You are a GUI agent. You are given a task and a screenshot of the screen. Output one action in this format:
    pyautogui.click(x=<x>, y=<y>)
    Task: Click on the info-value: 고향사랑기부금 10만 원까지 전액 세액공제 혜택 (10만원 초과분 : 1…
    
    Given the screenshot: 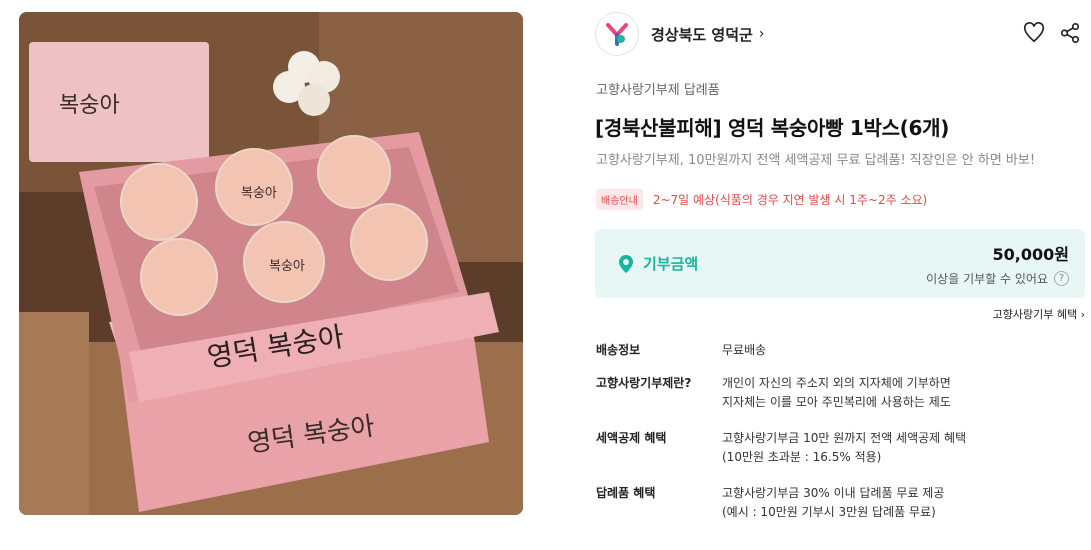 What is the action you would take?
    pyautogui.click(x=844, y=448)
    